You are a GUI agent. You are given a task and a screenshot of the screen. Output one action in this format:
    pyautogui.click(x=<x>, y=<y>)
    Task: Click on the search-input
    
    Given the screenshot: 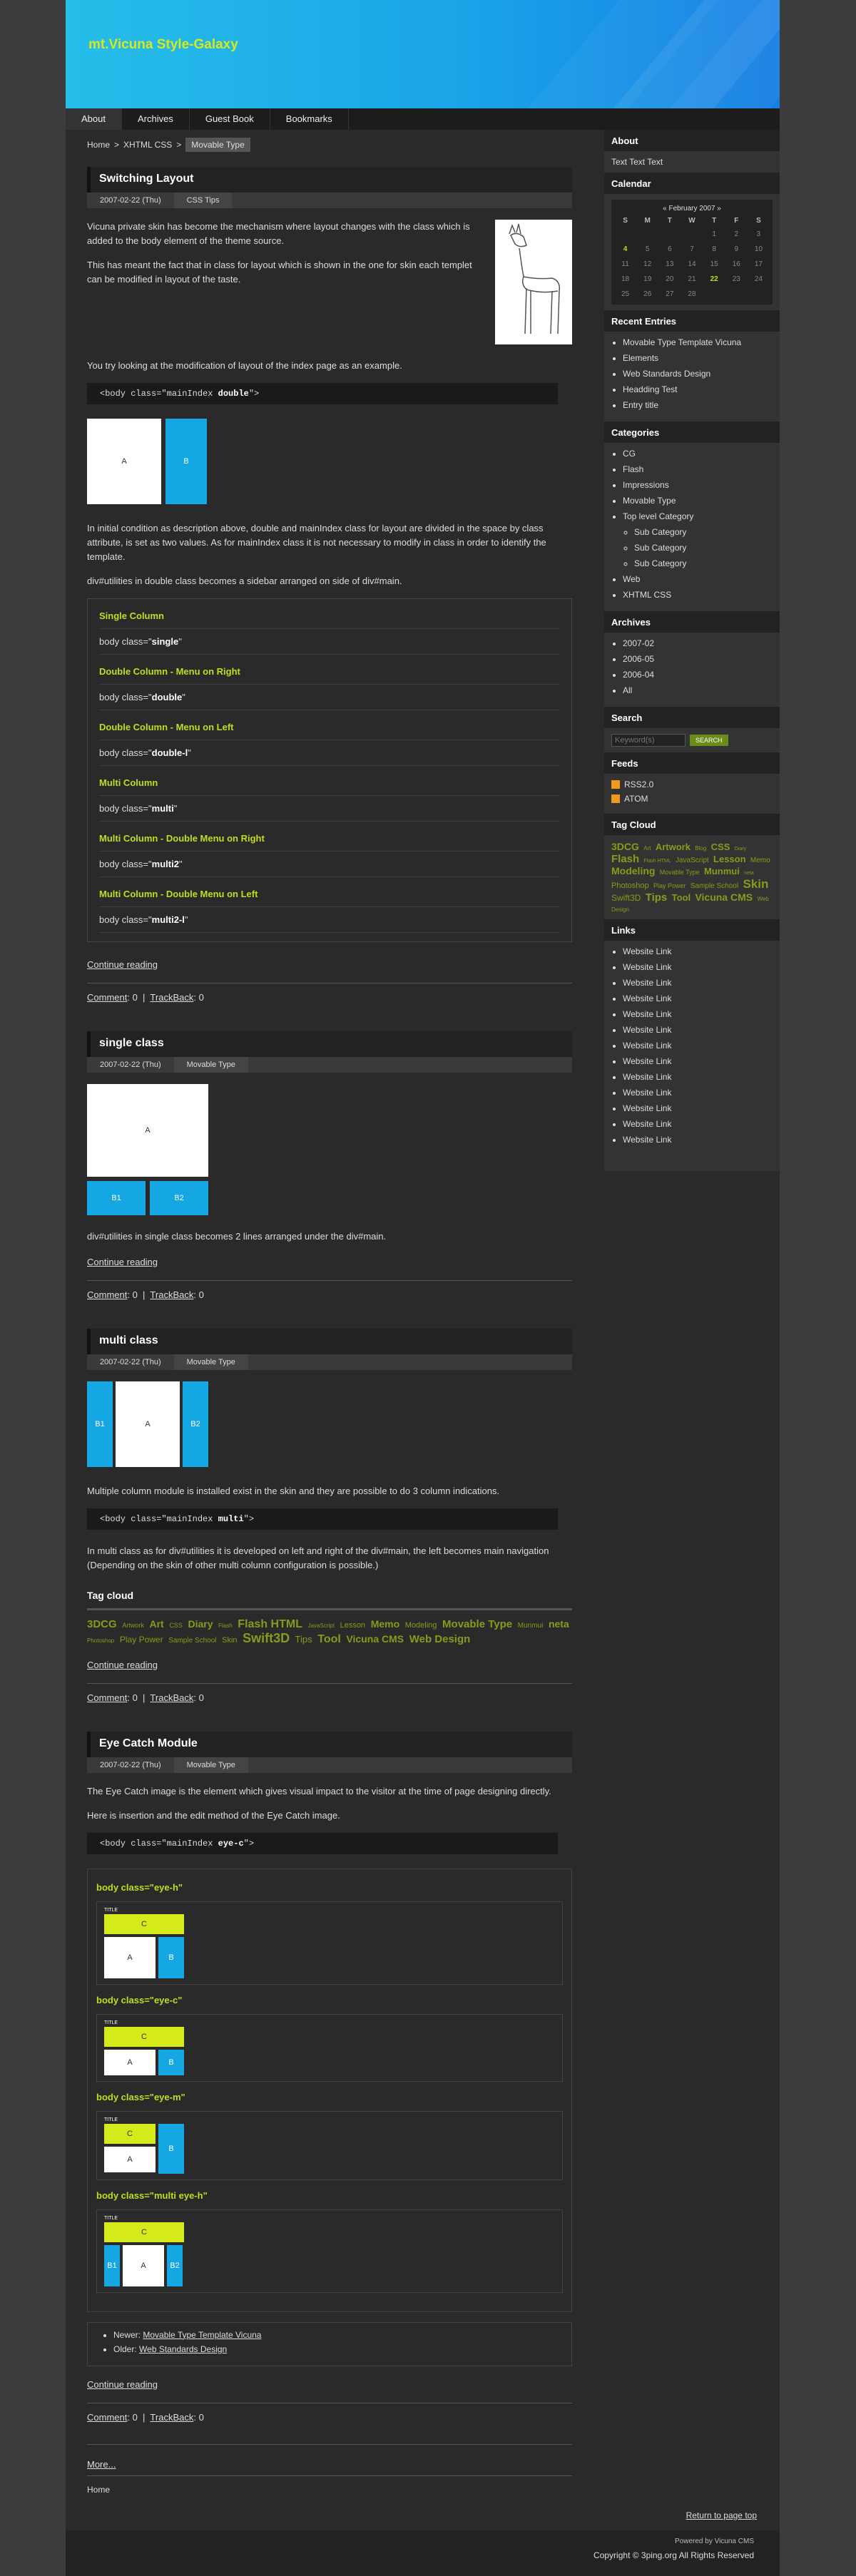 What is the action you would take?
    pyautogui.click(x=648, y=741)
    